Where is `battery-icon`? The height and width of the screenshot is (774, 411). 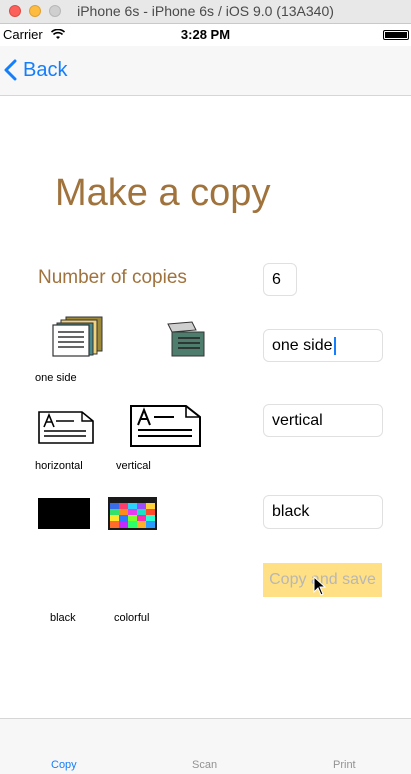
battery-icon is located at coordinates (396, 35).